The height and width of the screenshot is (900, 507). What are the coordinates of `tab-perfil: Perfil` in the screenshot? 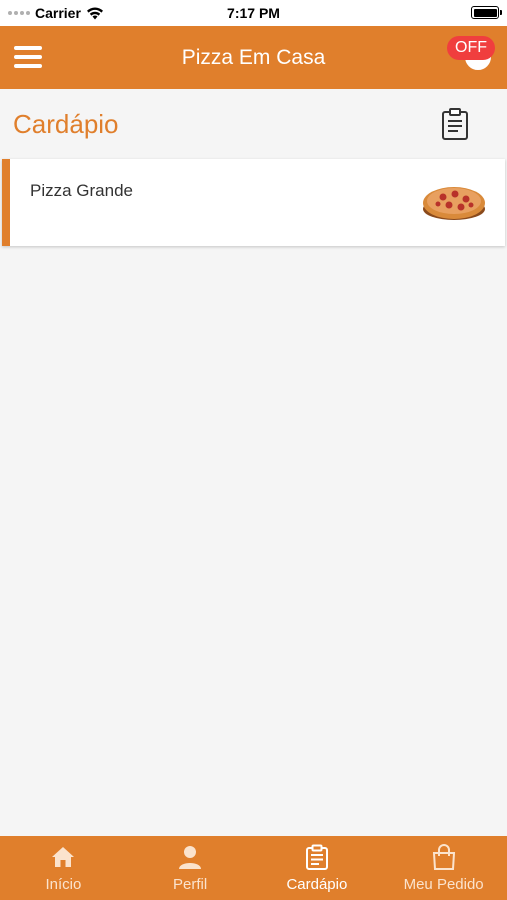 It's located at (190, 868).